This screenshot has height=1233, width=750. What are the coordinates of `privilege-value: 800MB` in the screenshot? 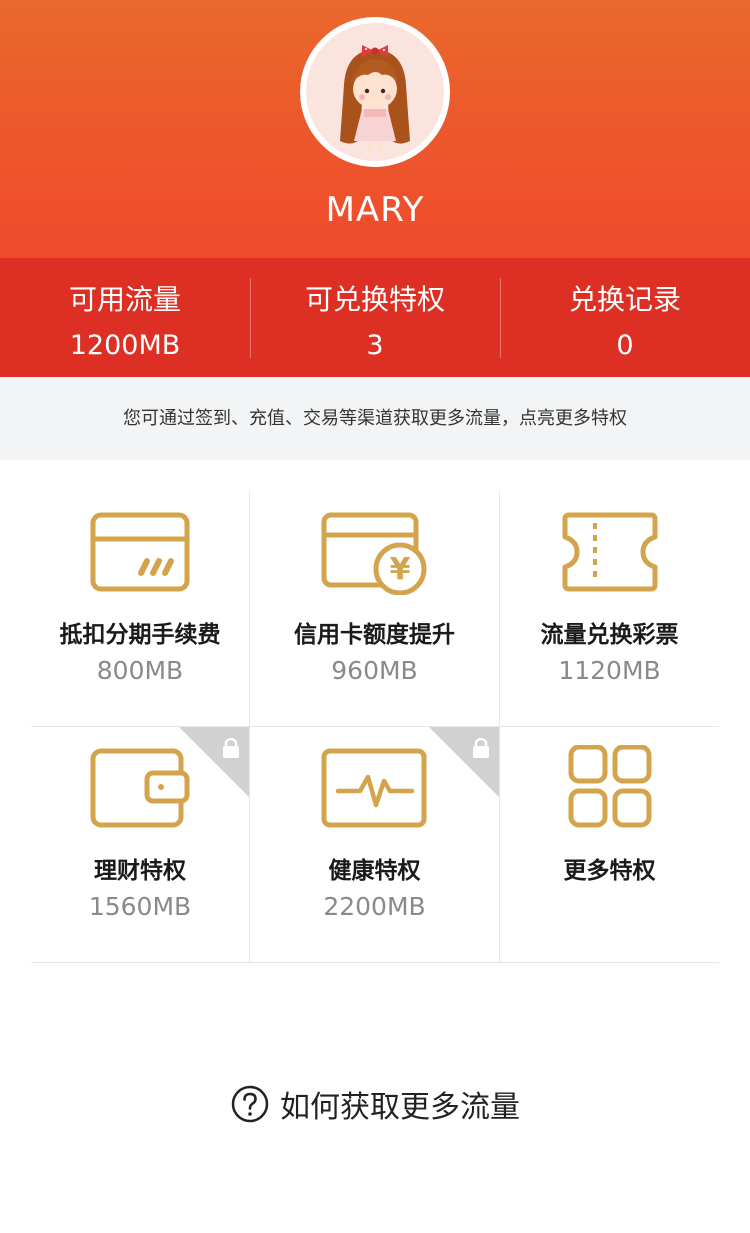 It's located at (140, 670).